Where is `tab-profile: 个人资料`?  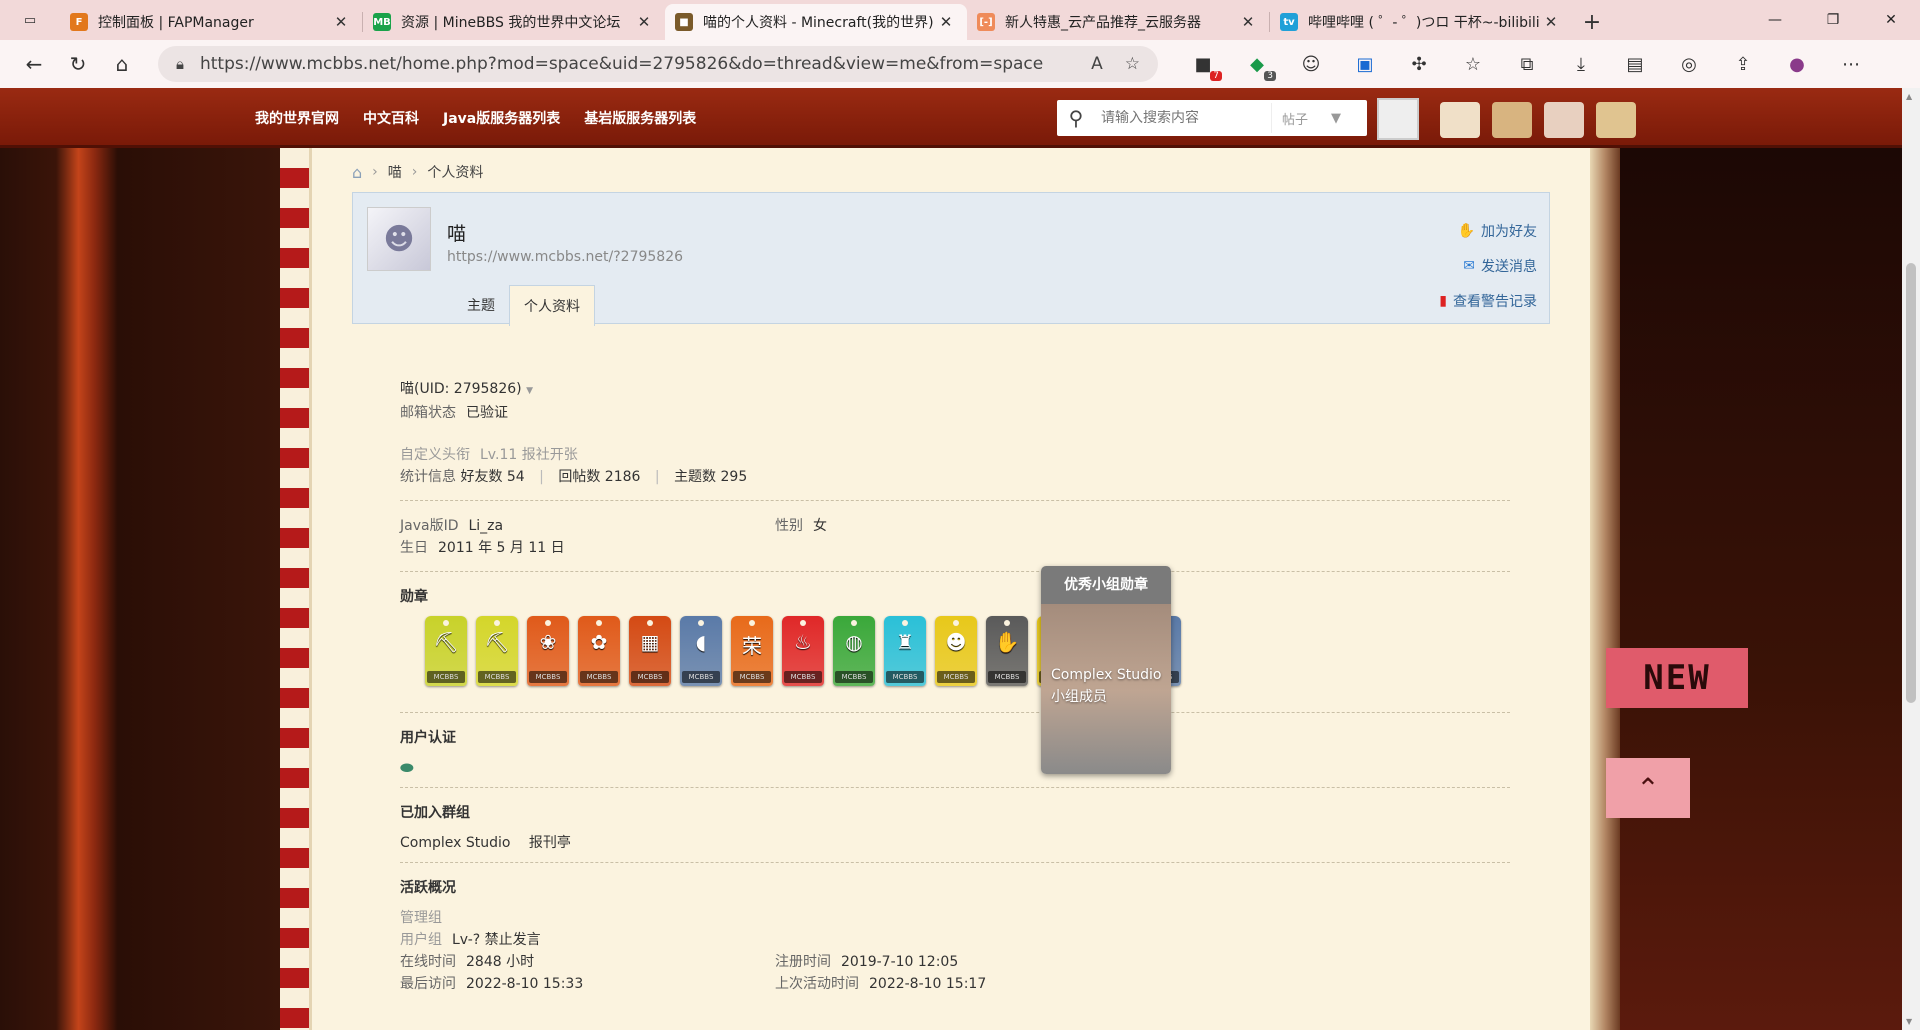 tab-profile: 个人资料 is located at coordinates (552, 305).